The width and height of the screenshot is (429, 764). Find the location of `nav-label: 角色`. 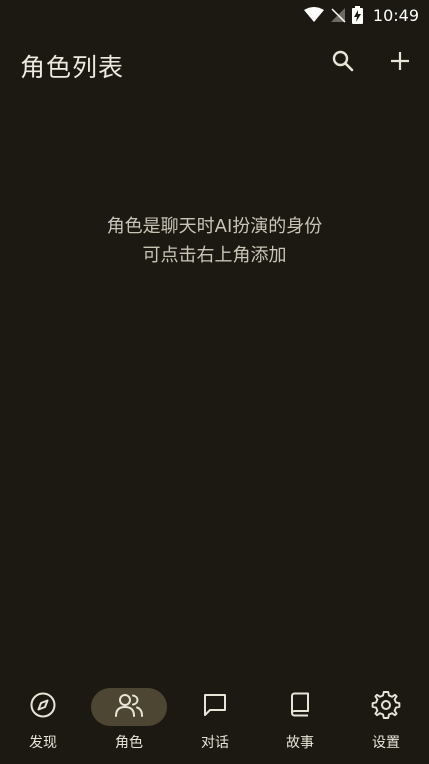

nav-label: 角色 is located at coordinates (129, 743).